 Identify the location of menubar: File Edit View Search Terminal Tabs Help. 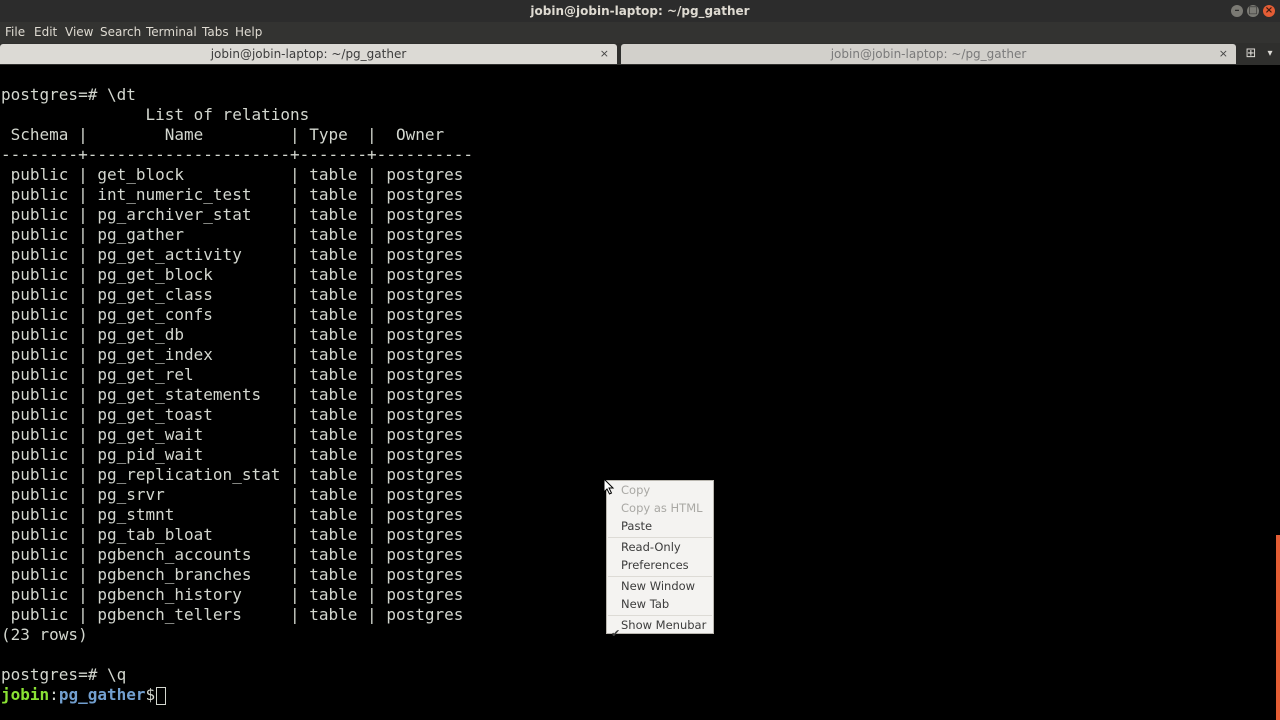
(640, 32).